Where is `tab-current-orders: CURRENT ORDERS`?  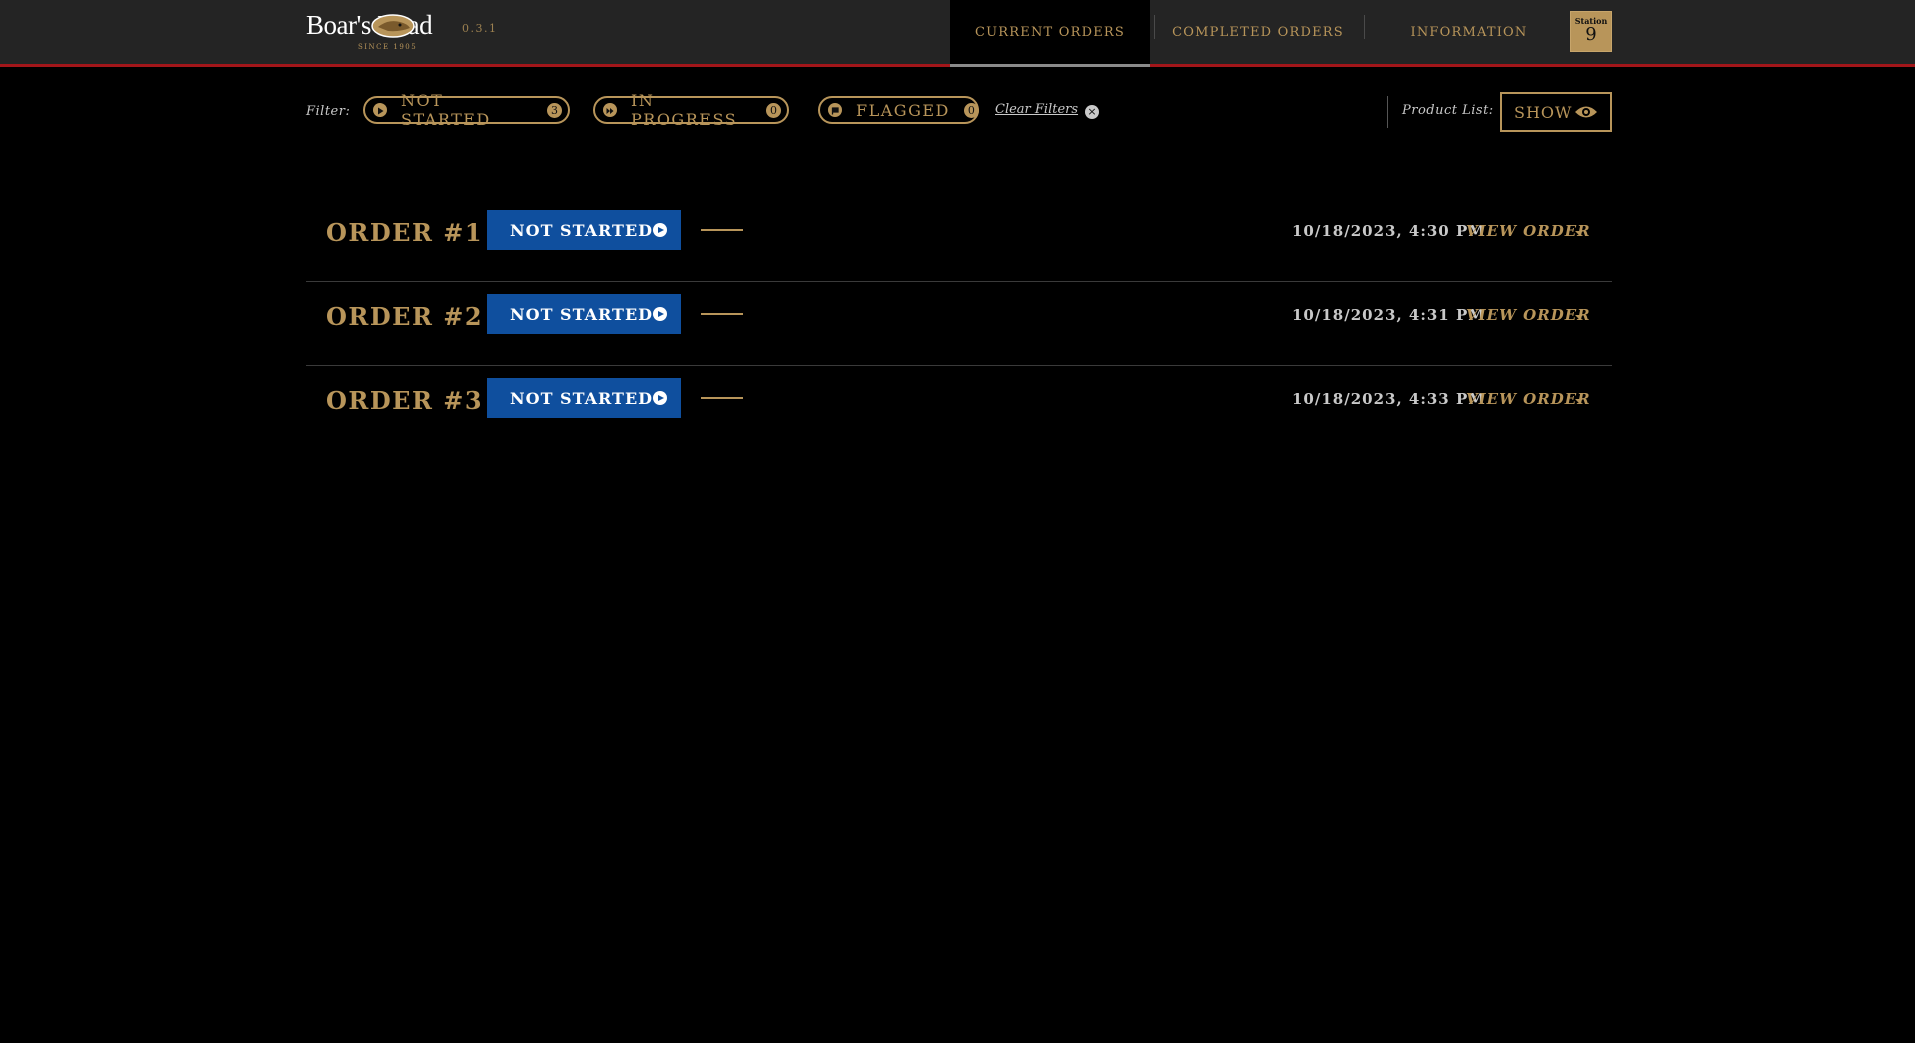
tab-current-orders: CURRENT ORDERS is located at coordinates (1050, 33).